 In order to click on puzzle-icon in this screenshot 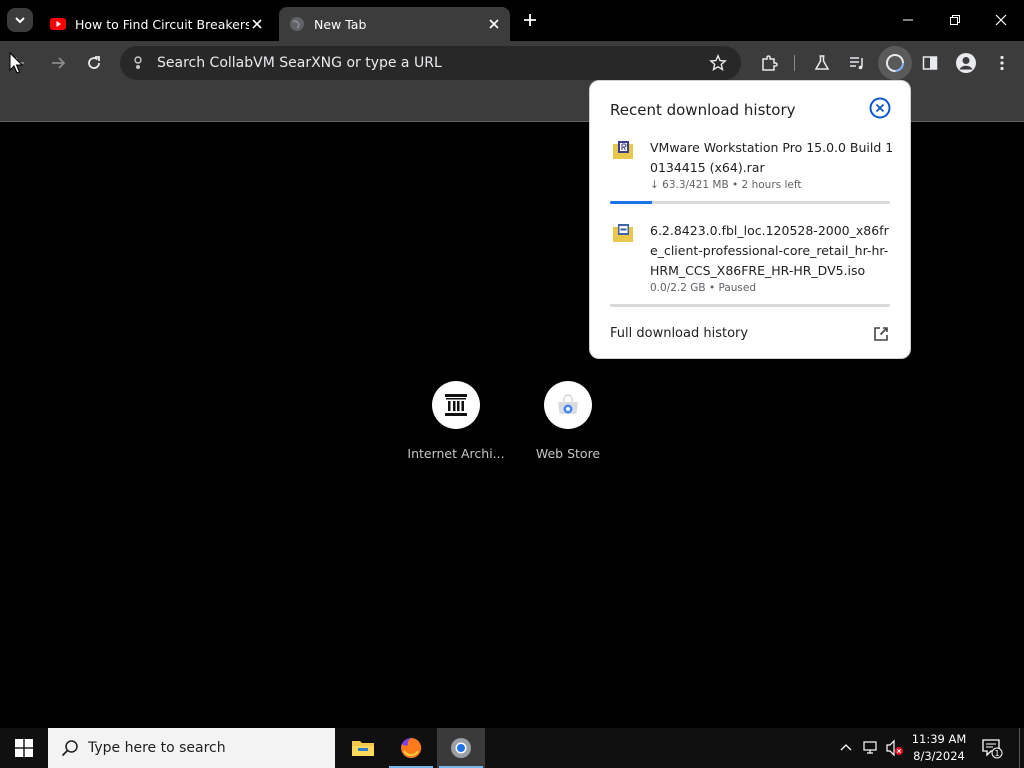, I will do `click(770, 63)`.